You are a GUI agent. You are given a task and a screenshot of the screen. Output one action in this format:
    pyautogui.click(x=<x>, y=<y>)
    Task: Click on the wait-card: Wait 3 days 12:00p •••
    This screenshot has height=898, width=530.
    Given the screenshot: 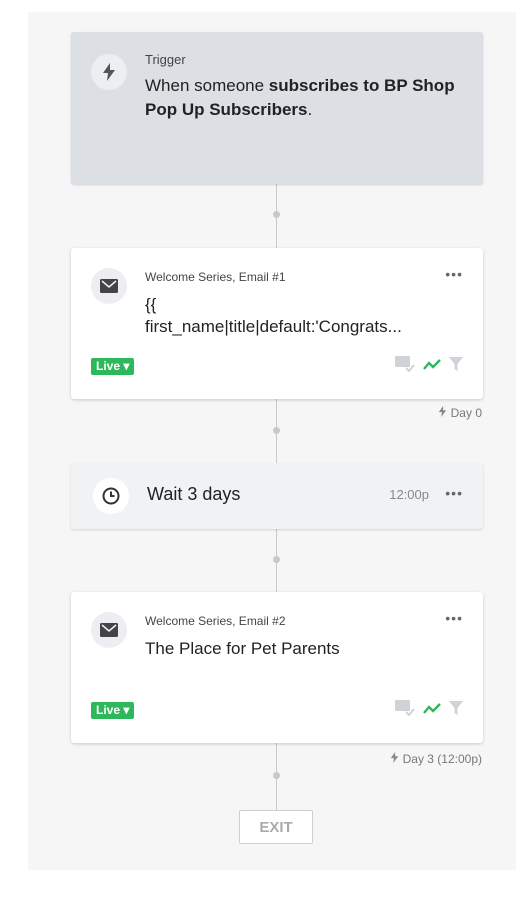 What is the action you would take?
    pyautogui.click(x=277, y=496)
    